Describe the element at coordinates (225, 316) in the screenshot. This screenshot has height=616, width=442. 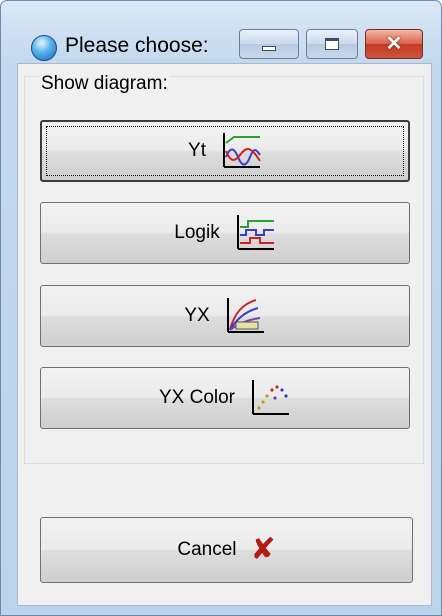
I see `yx-button: YX` at that location.